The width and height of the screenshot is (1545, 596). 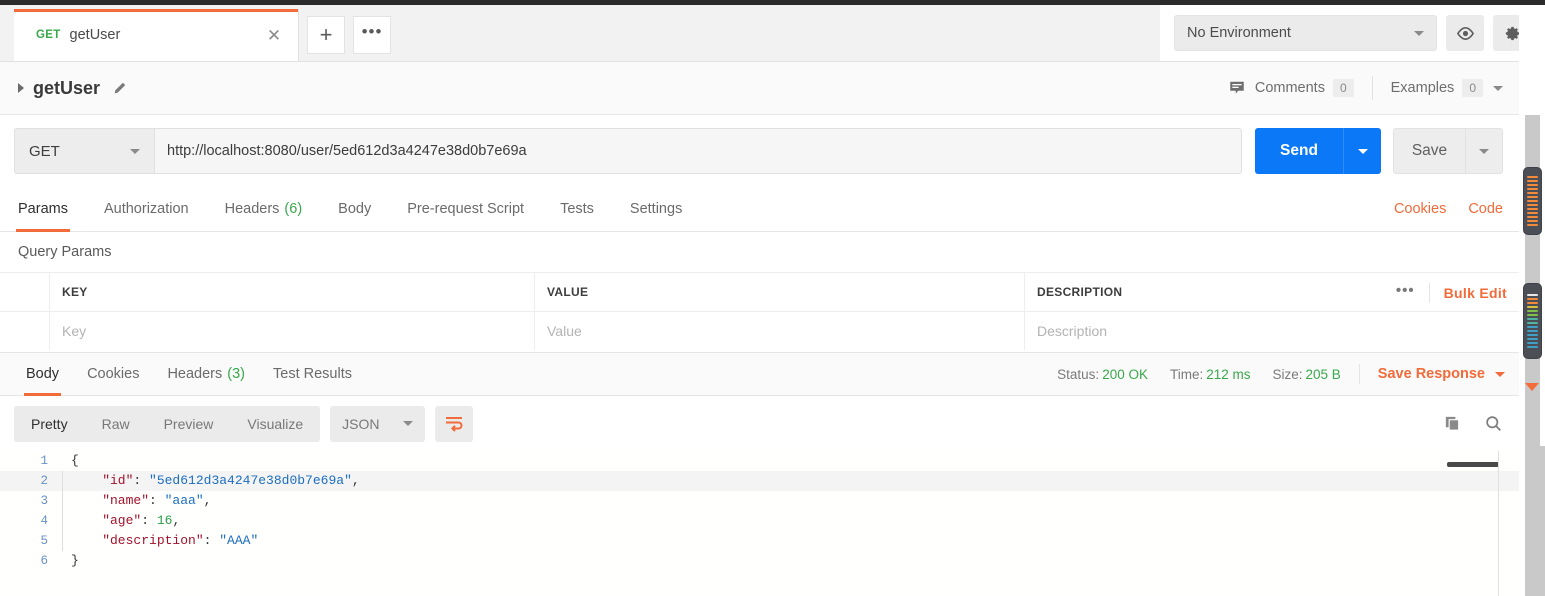 I want to click on table-options-button: •••, so click(x=1405, y=293).